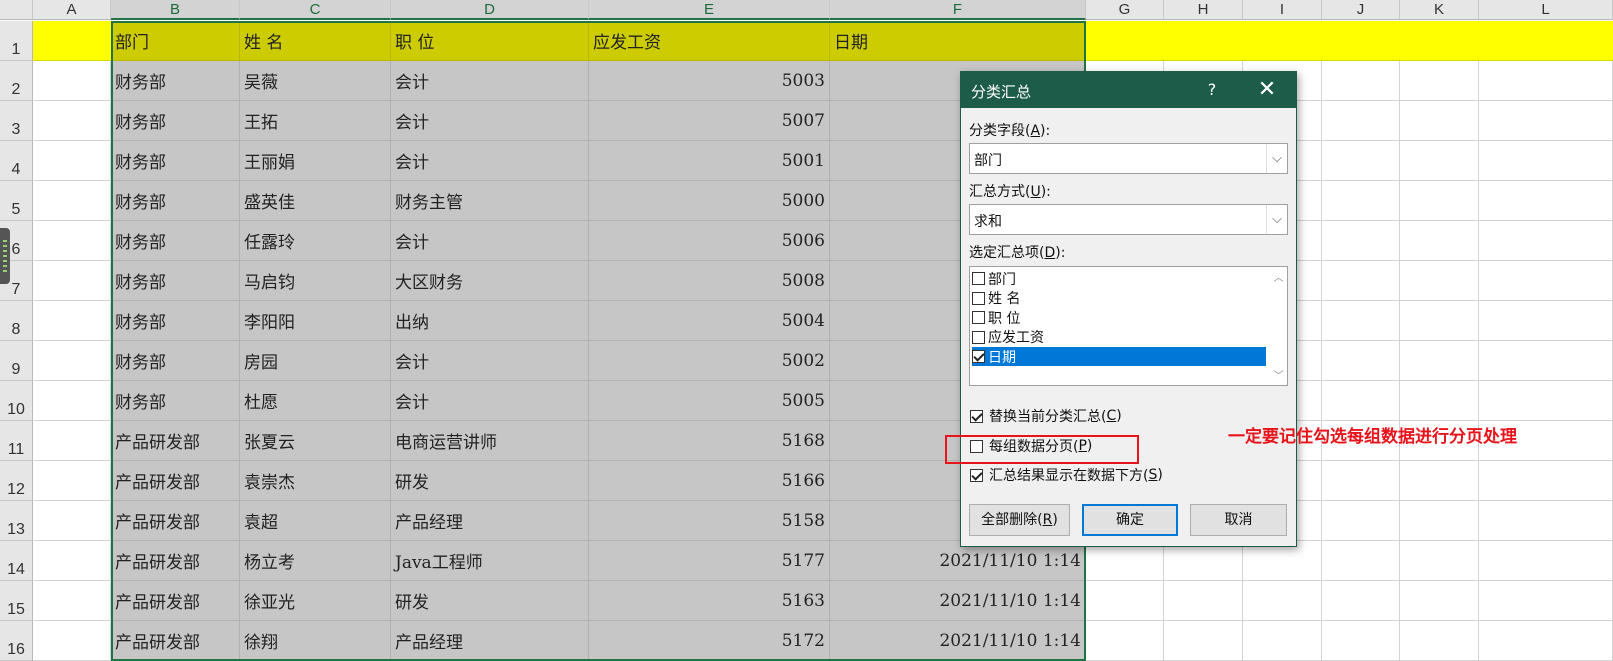 The width and height of the screenshot is (1613, 661). Describe the element at coordinates (709, 201) in the screenshot. I see `table-cell: 5000` at that location.